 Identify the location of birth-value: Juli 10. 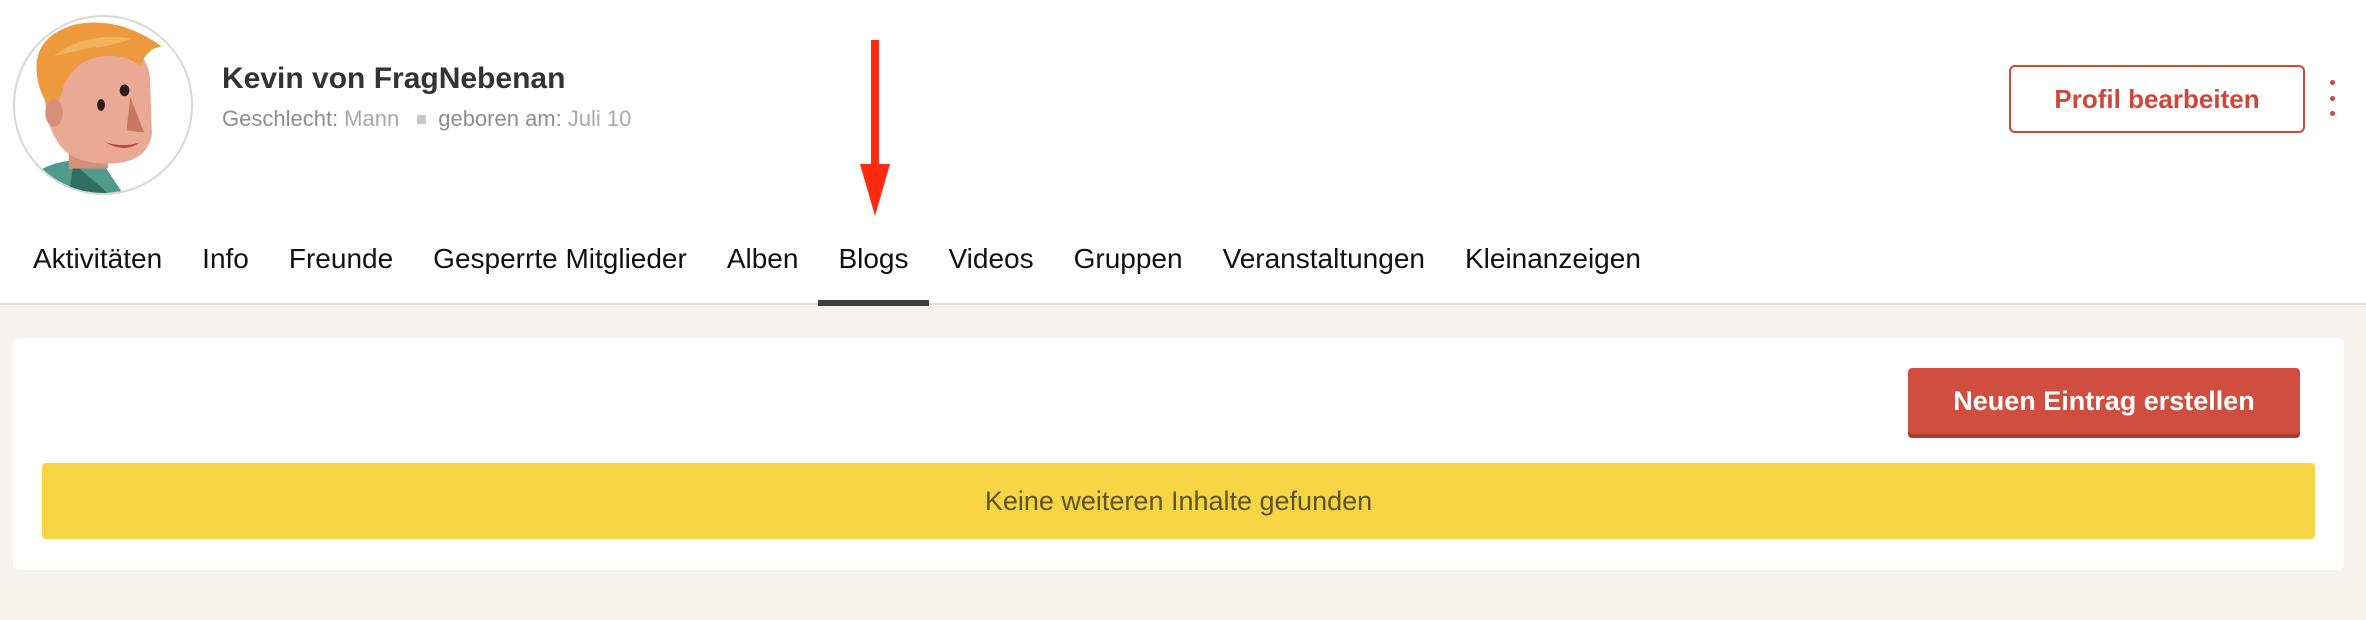
(599, 118).